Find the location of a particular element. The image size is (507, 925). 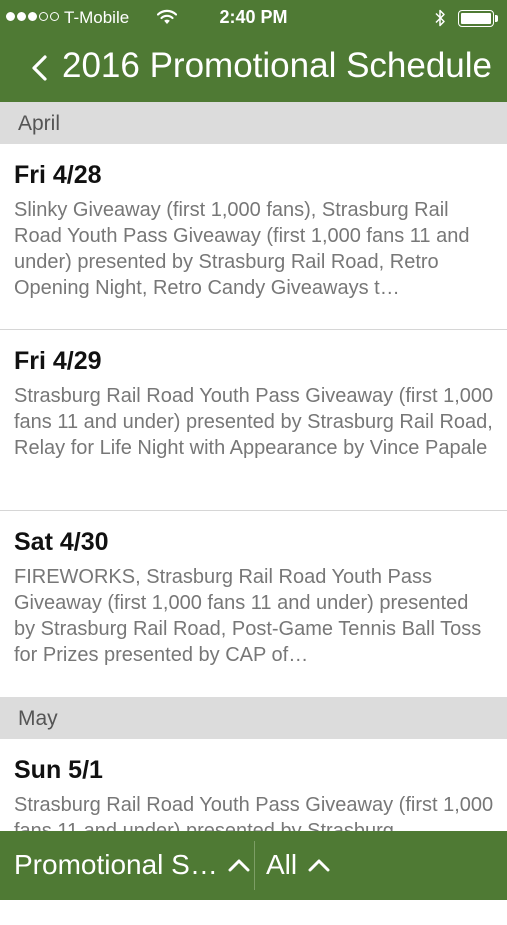

battery-level is located at coordinates (476, 18).